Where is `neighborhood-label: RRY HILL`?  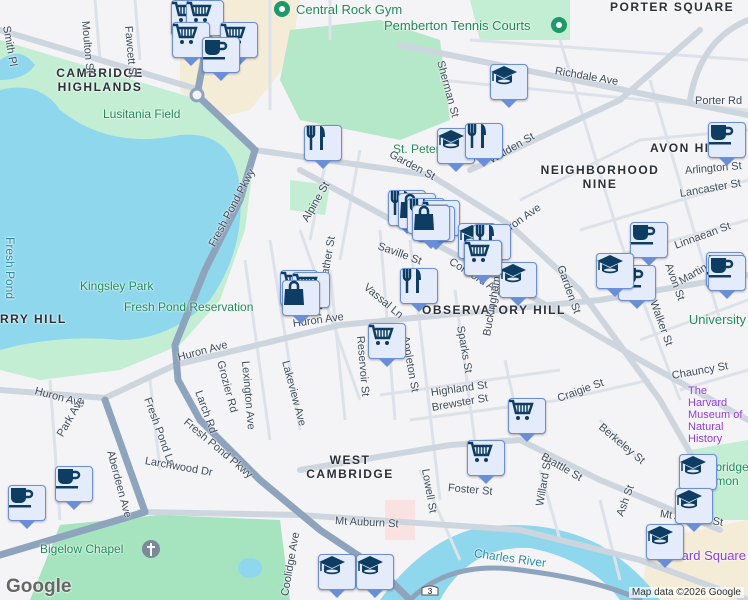
neighborhood-label: RRY HILL is located at coordinates (33, 319).